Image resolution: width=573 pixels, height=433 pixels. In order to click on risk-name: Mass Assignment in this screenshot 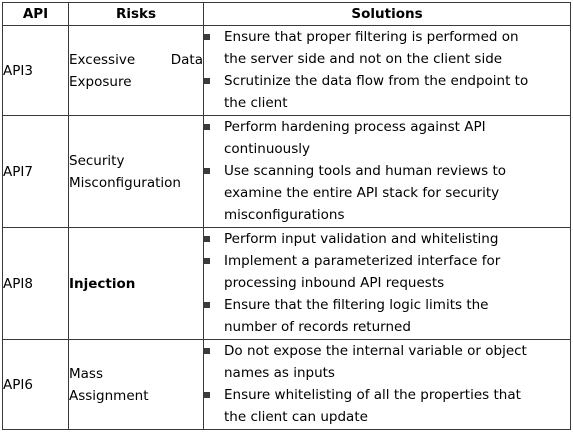, I will do `click(136, 384)`.